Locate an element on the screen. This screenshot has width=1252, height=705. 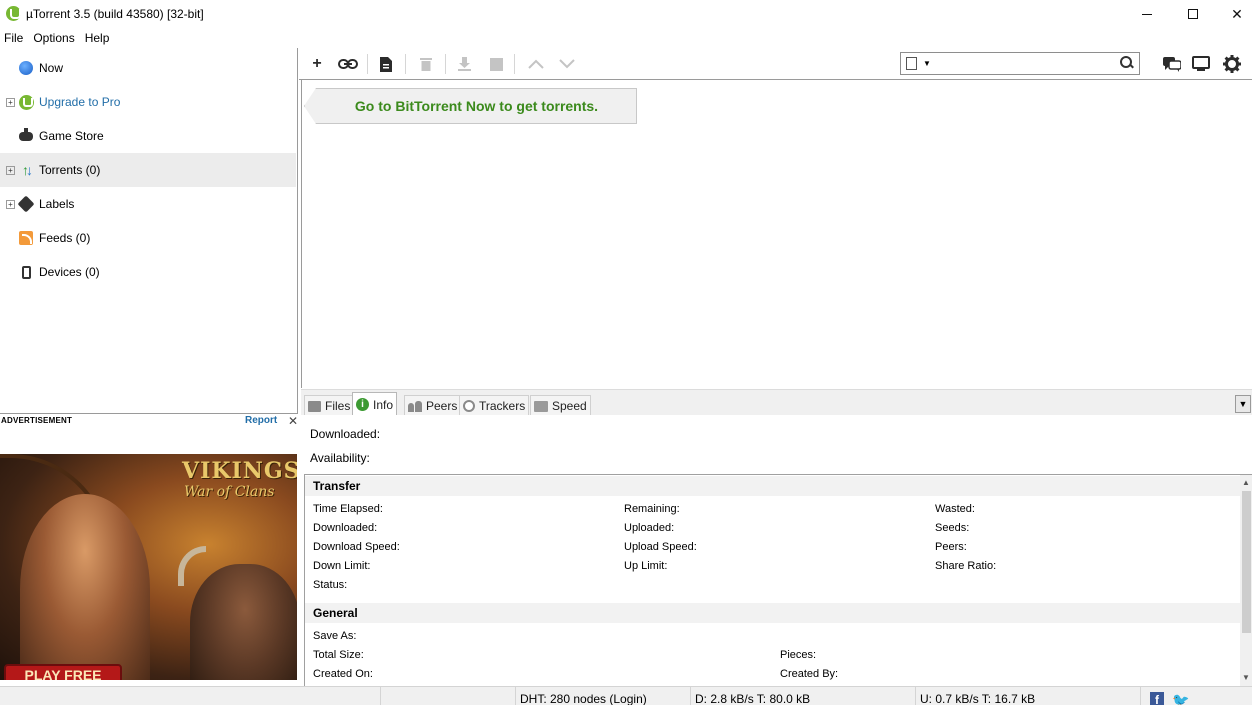
tab-info: i Info is located at coordinates (375, 404).